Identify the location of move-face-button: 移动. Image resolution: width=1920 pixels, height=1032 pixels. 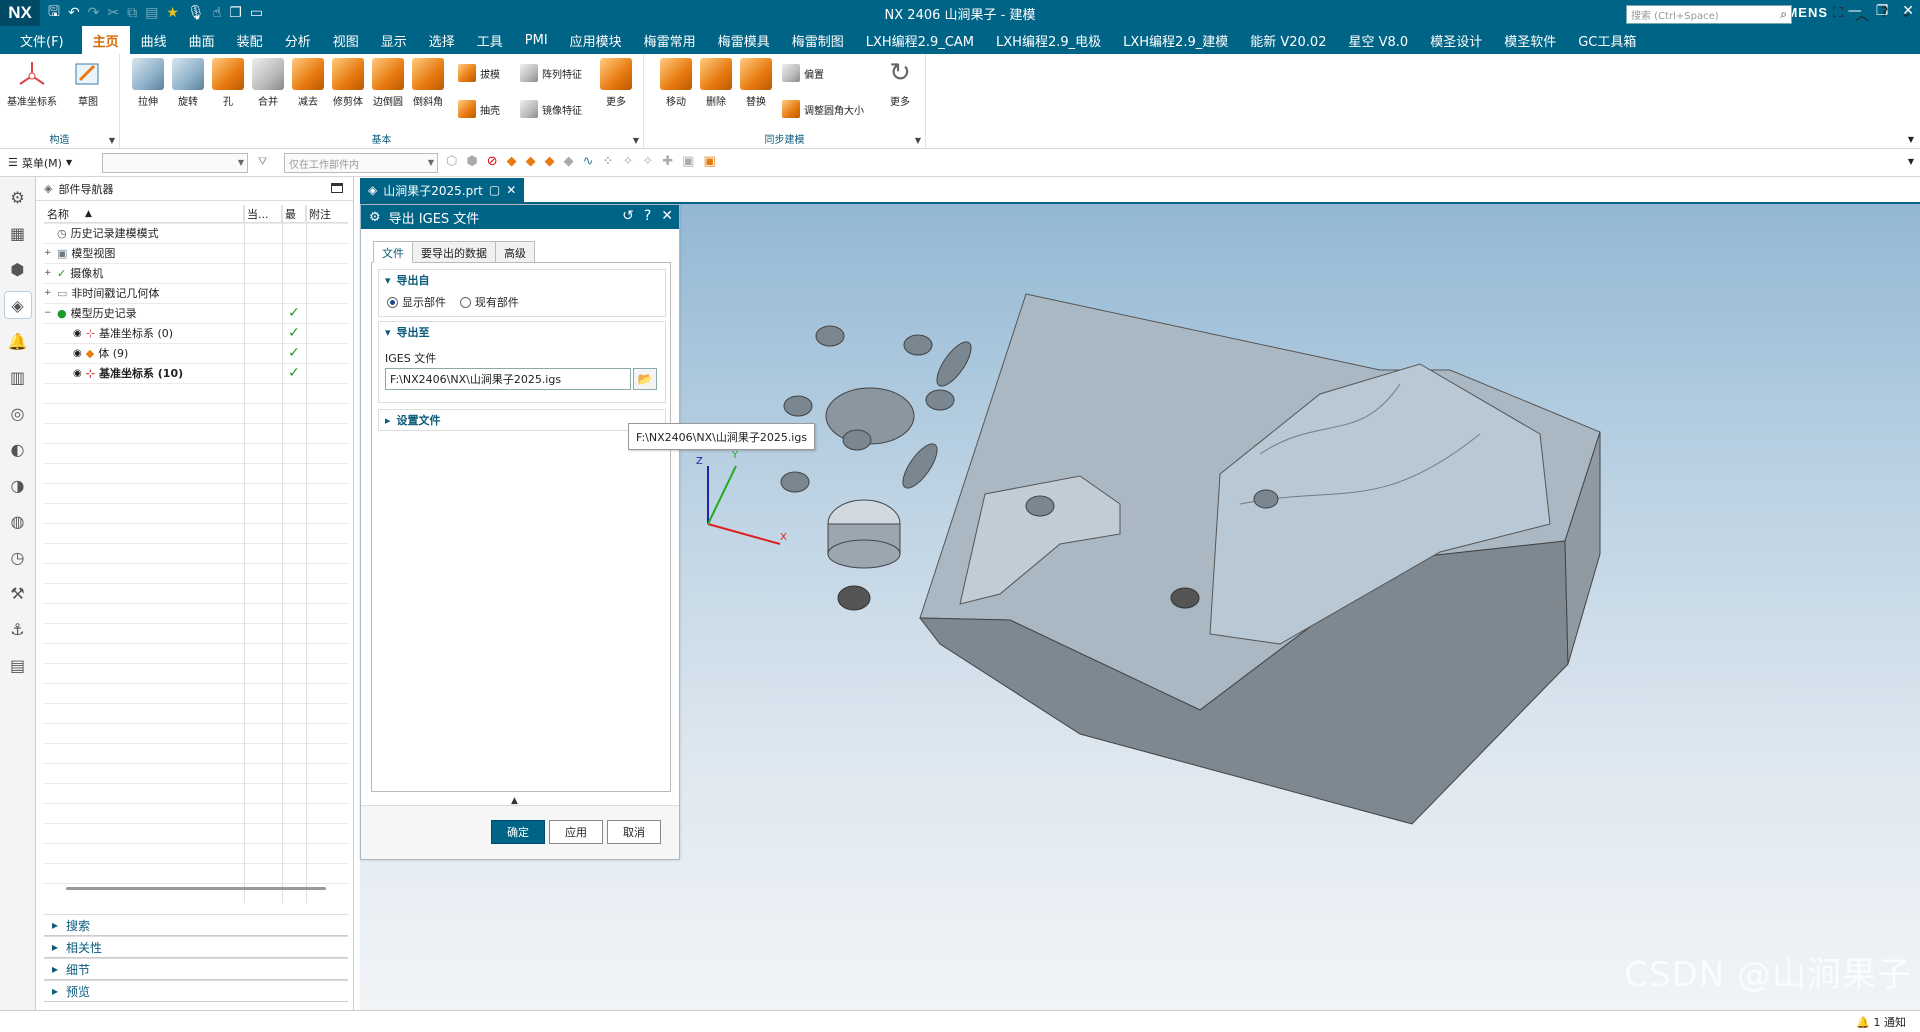
(676, 83).